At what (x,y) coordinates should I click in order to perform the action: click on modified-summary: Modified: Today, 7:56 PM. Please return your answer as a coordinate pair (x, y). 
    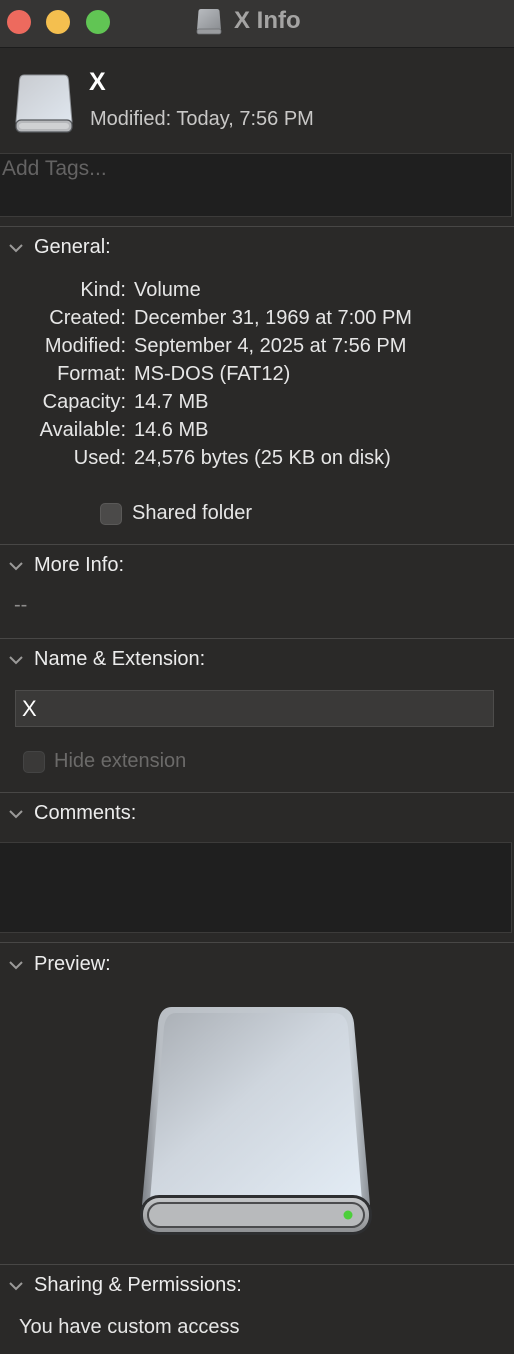
    Looking at the image, I should click on (202, 119).